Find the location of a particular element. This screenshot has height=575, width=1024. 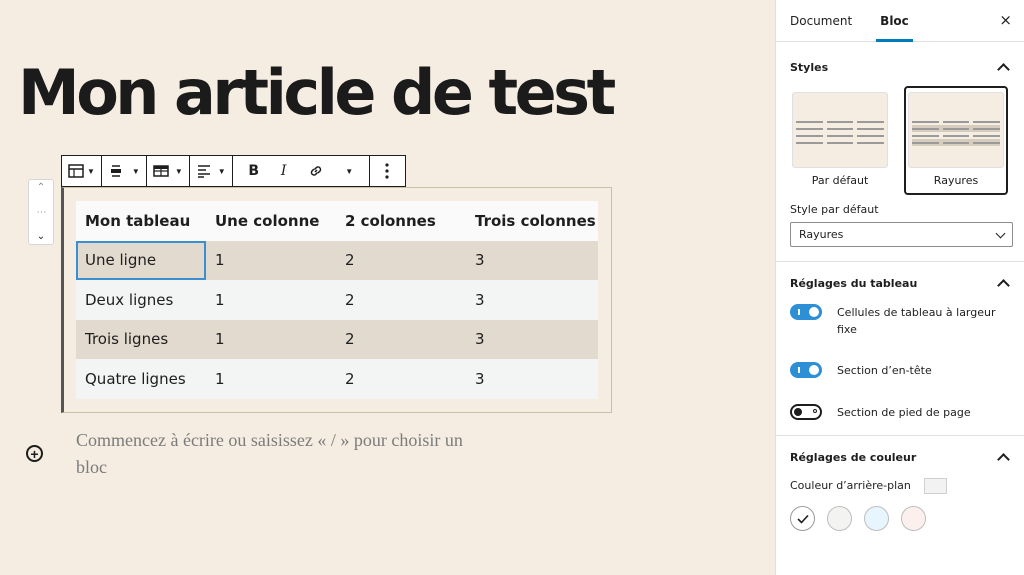

edit-table-group: ▼ is located at coordinates (168, 171).